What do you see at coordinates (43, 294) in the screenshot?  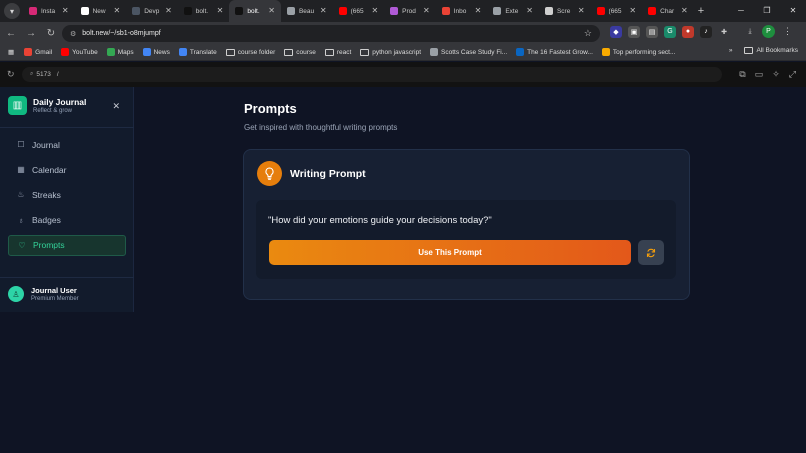 I see `user-profile: ♙ Journal User Premium Member` at bounding box center [43, 294].